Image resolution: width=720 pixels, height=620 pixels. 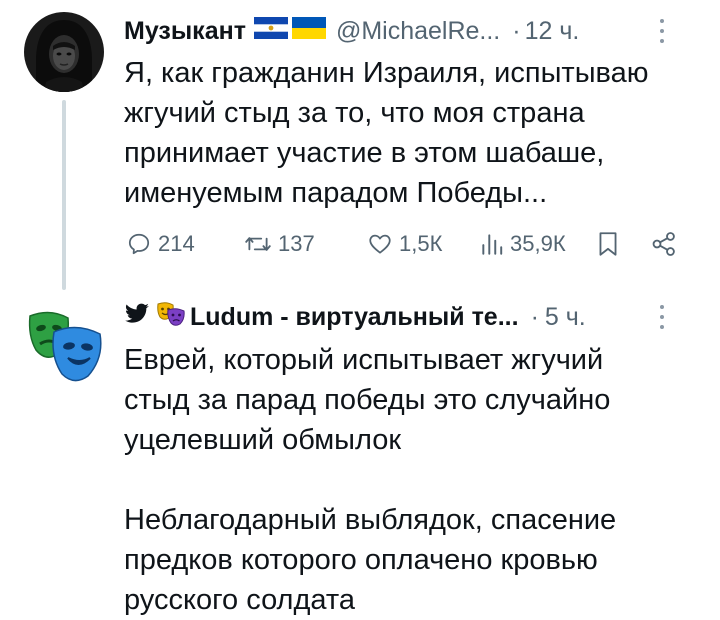 I want to click on reply-count: 214, so click(x=176, y=243).